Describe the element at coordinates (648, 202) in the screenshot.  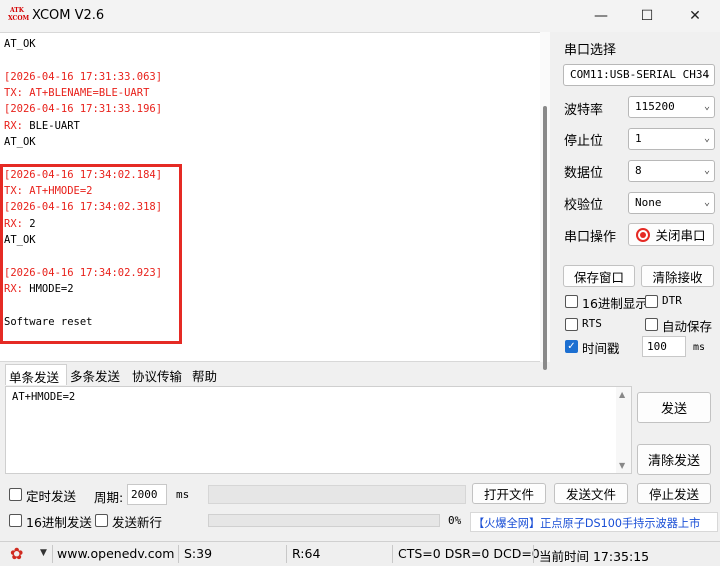
I see `parity-value: None` at that location.